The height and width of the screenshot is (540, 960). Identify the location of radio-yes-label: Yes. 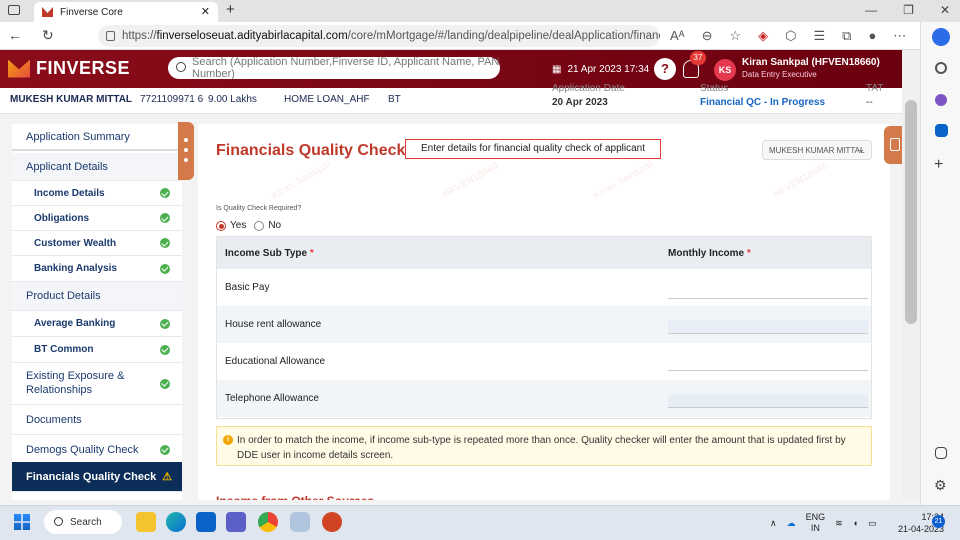
(238, 225).